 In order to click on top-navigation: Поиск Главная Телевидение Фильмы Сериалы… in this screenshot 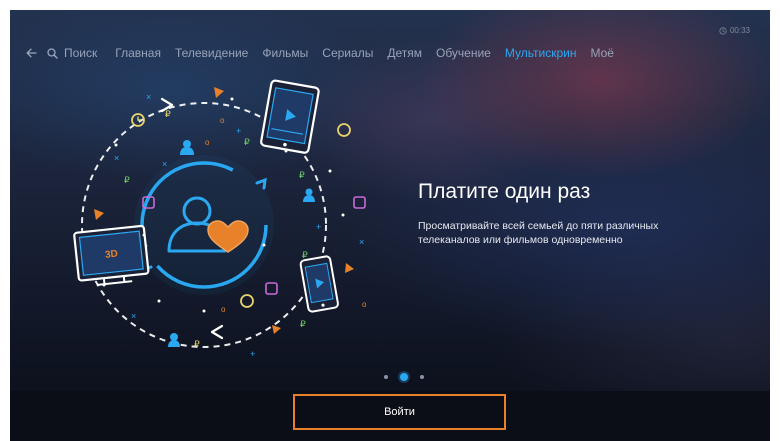, I will do `click(327, 53)`.